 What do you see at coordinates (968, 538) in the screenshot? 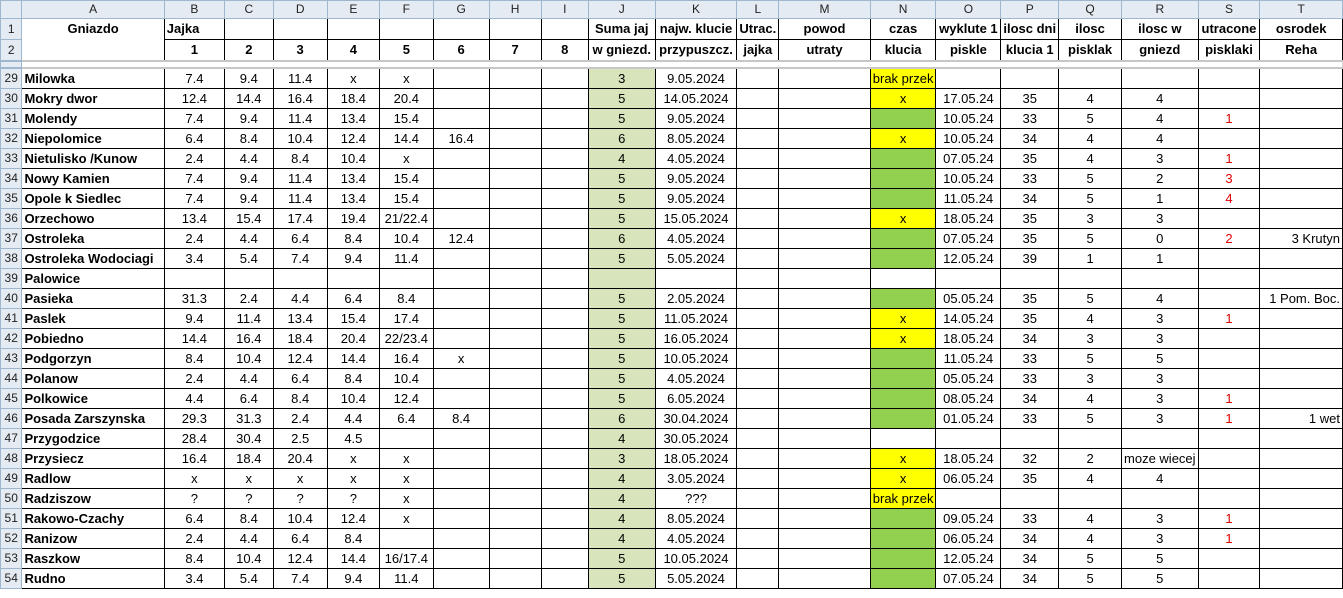
I see `cell-first-hatched: 06.05.24` at bounding box center [968, 538].